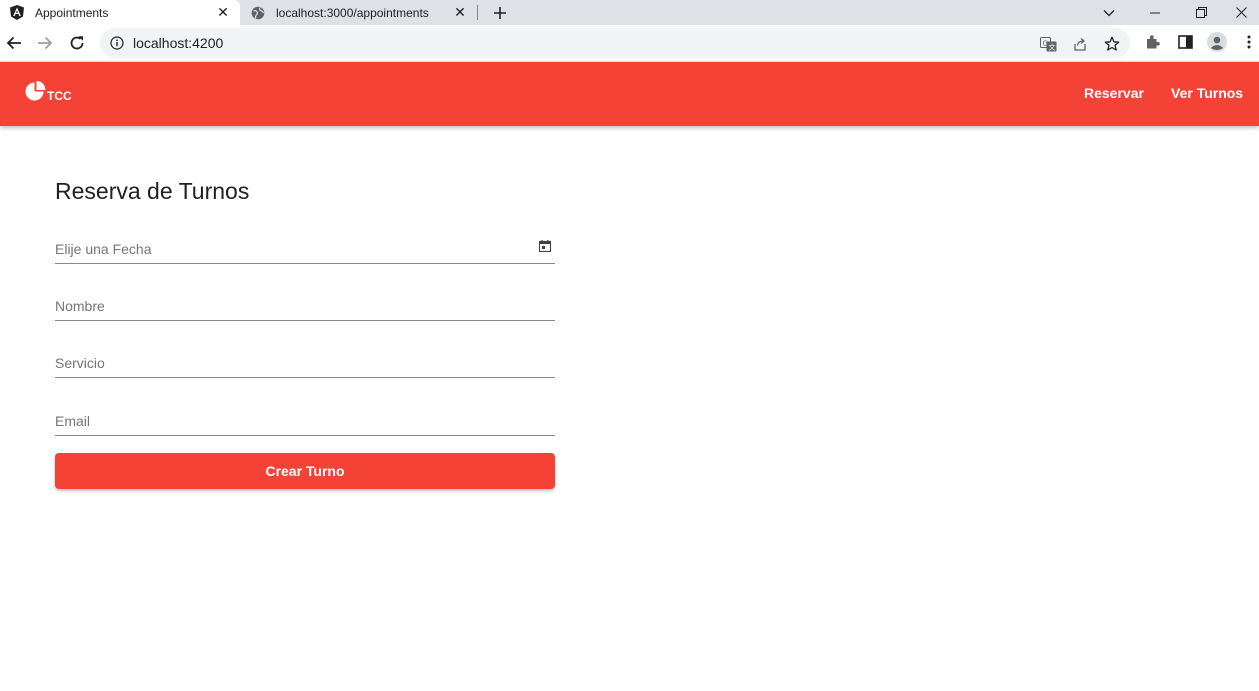 The image size is (1259, 691). I want to click on kebab-menu-icon, so click(1249, 42).